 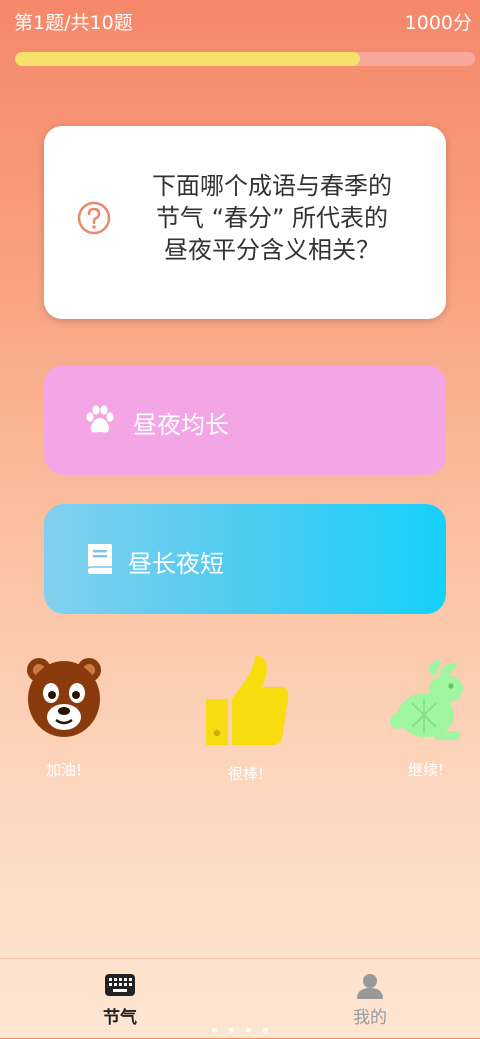 What do you see at coordinates (242, 1031) in the screenshot?
I see `page-indicator` at bounding box center [242, 1031].